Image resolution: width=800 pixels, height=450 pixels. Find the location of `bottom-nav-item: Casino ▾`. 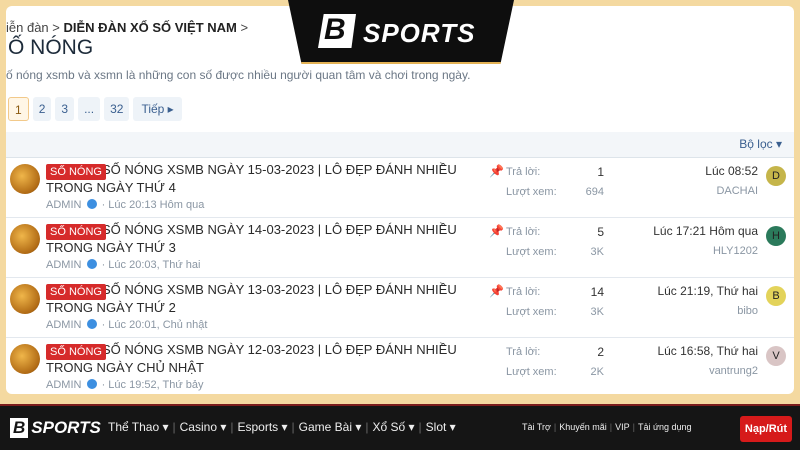

bottom-nav-item: Casino ▾ is located at coordinates (203, 427).